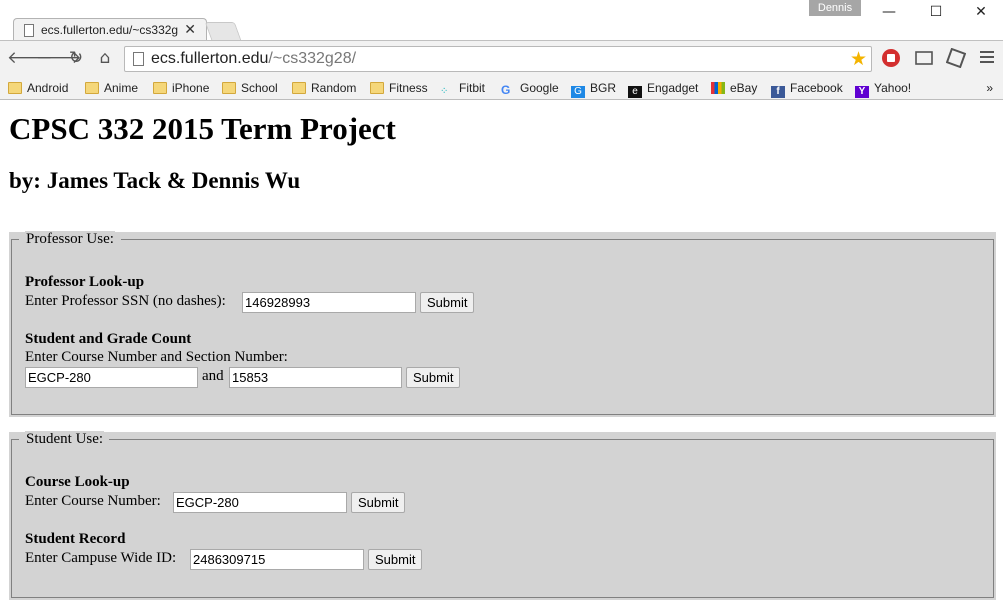 The image size is (1003, 605). Describe the element at coordinates (202, 128) in the screenshot. I see `page-title: CPSC 332 2015 Term Project` at that location.